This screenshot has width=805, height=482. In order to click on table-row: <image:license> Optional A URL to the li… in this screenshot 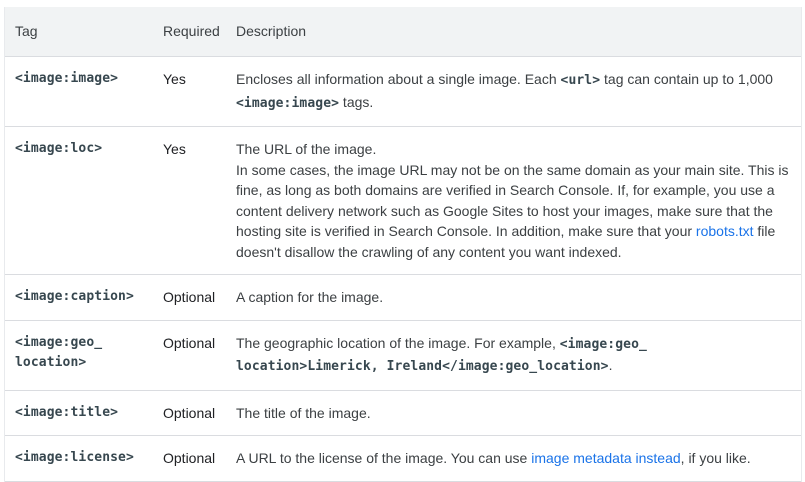, I will do `click(403, 459)`.